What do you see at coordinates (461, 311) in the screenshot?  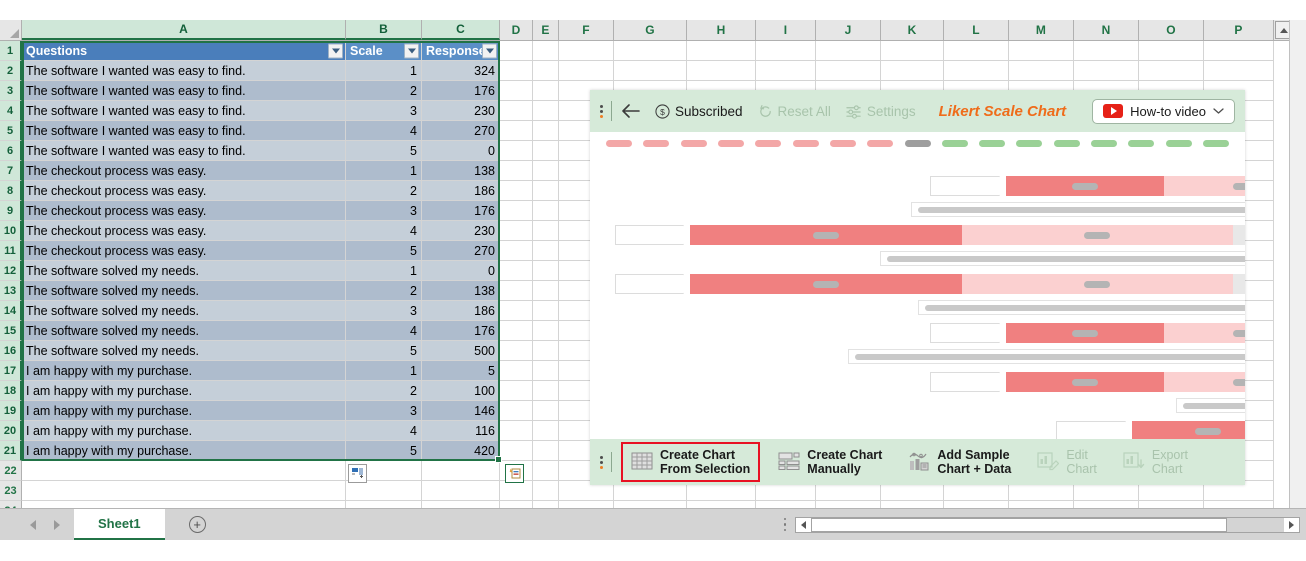 I see `cell-responses: 186` at bounding box center [461, 311].